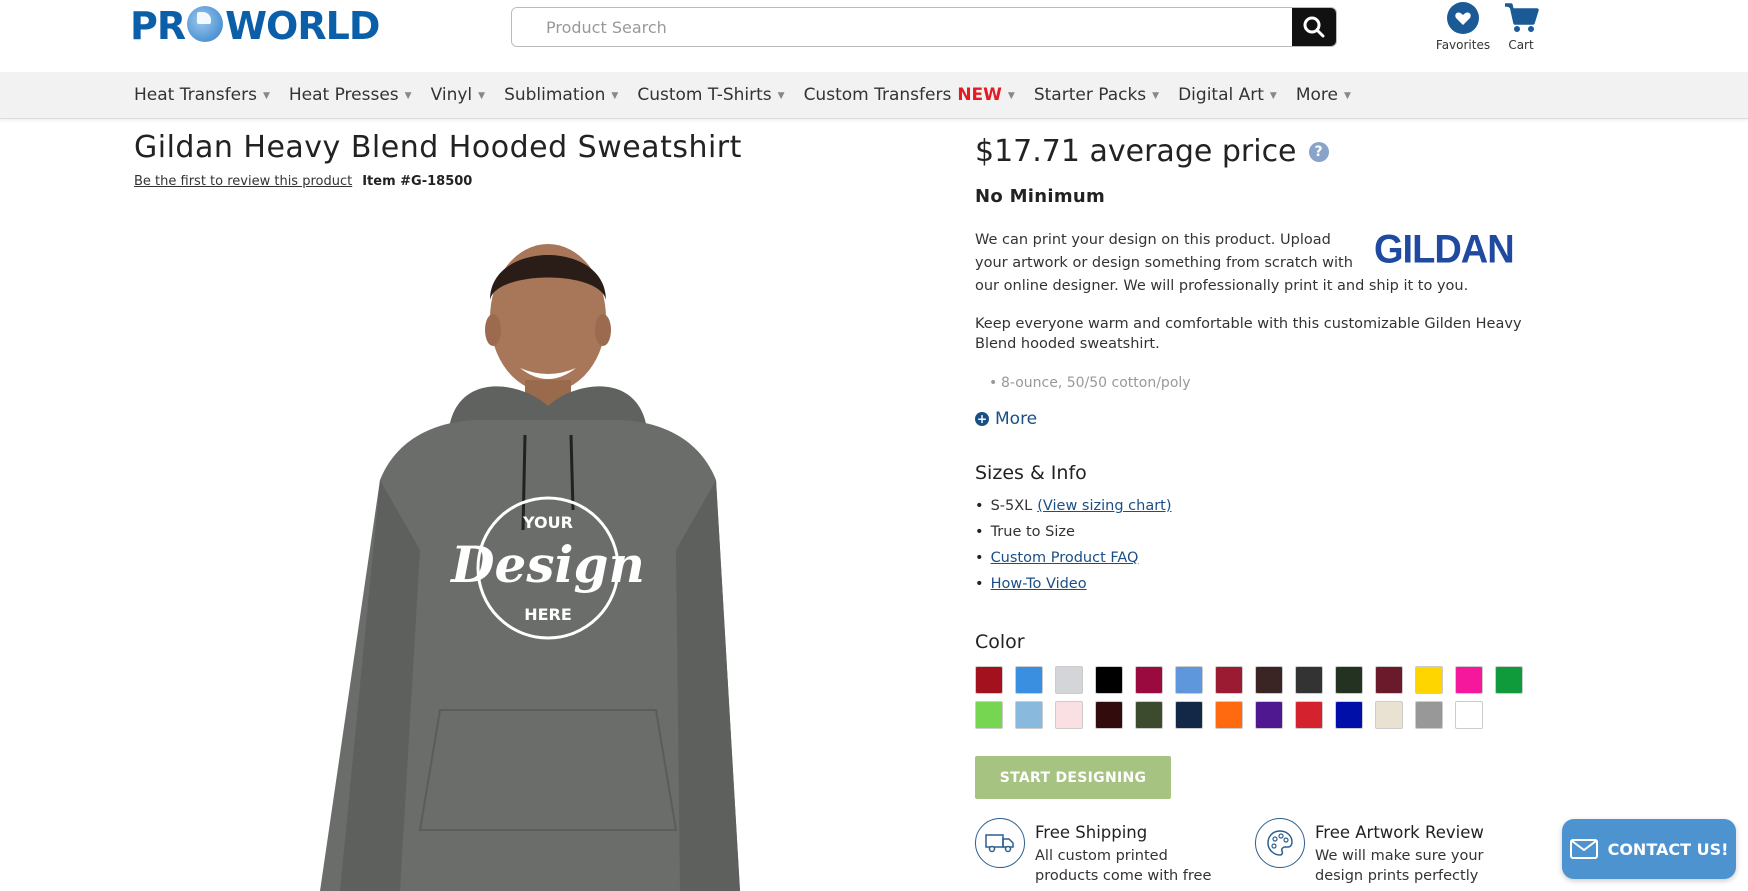 The height and width of the screenshot is (891, 1748). What do you see at coordinates (902, 27) in the screenshot?
I see `search-input` at bounding box center [902, 27].